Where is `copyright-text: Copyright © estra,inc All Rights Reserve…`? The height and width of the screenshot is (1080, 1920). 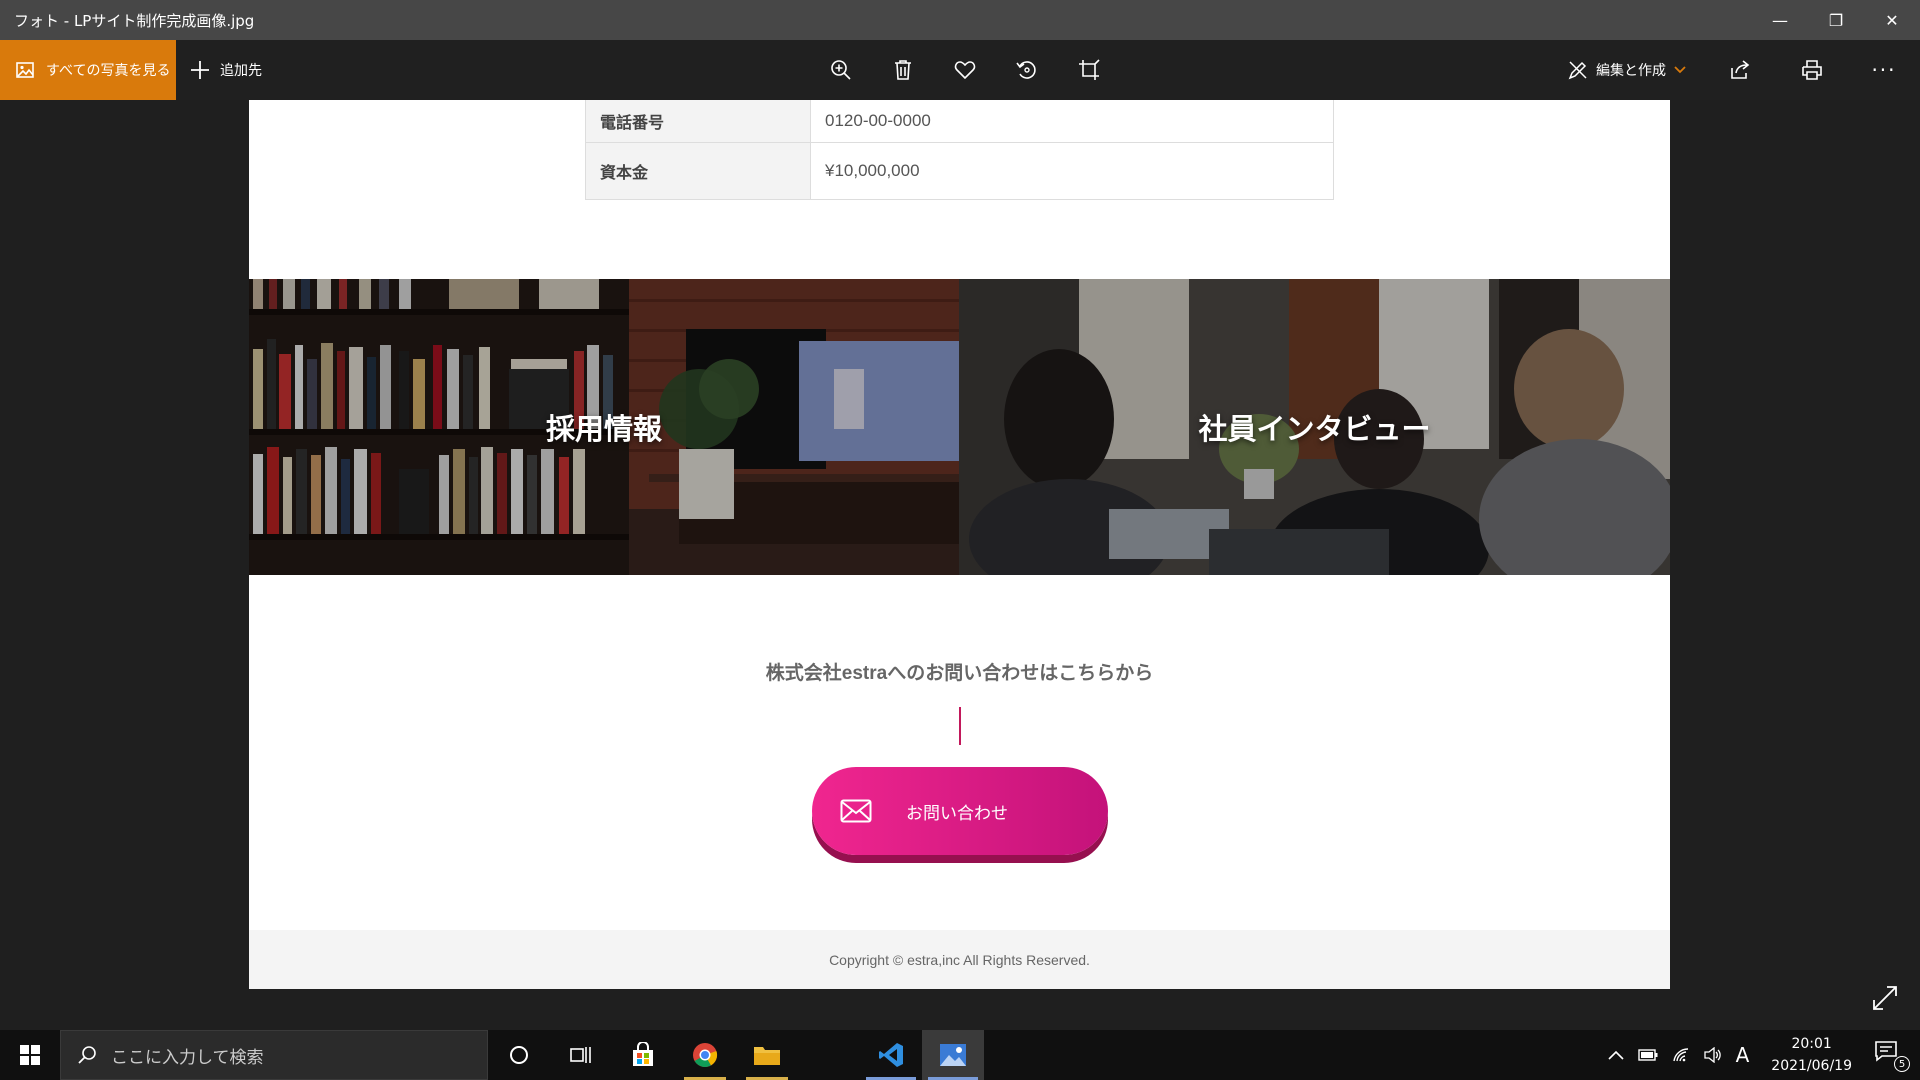 copyright-text: Copyright © estra,inc All Rights Reserve… is located at coordinates (959, 959).